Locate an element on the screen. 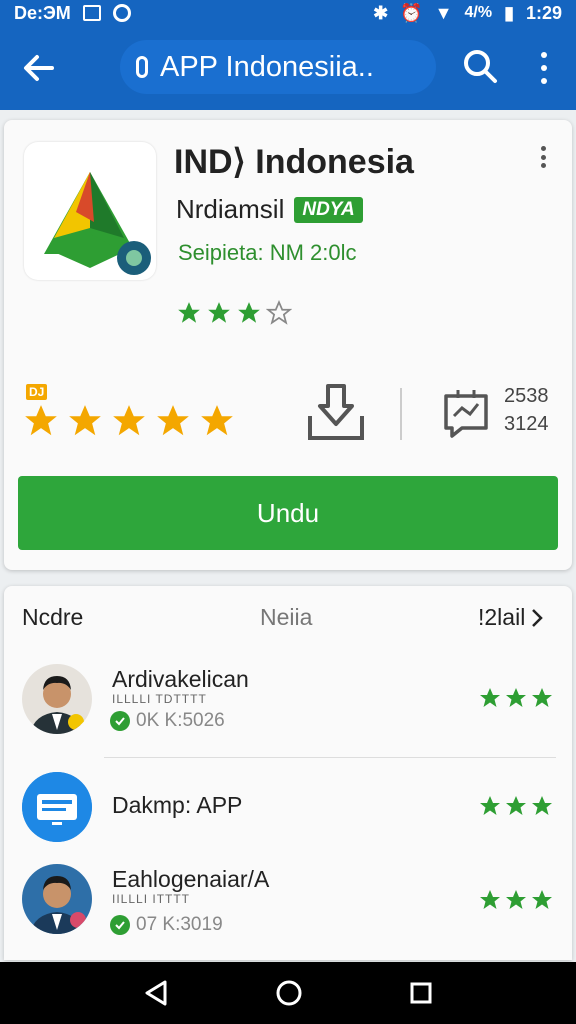 The image size is (576, 1024). nav-recents-icon is located at coordinates (421, 993).